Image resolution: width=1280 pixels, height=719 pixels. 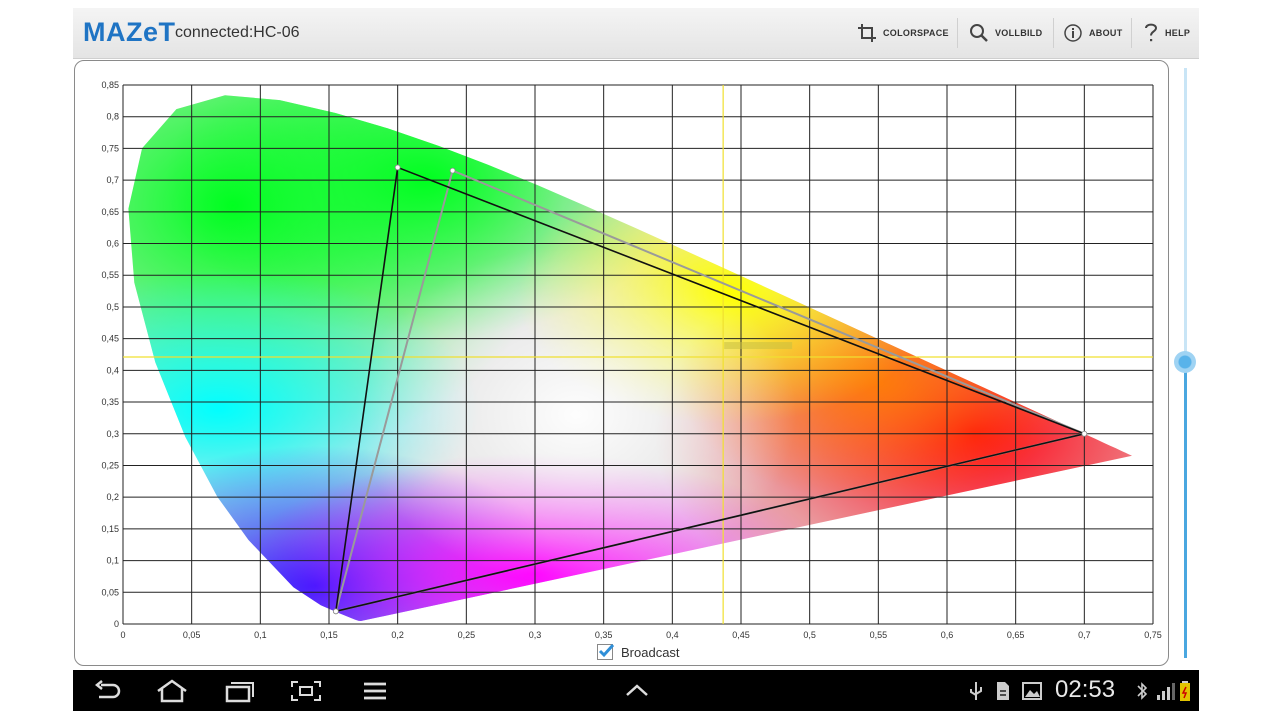 I want to click on x-tick-label: 0,45, so click(x=741, y=635).